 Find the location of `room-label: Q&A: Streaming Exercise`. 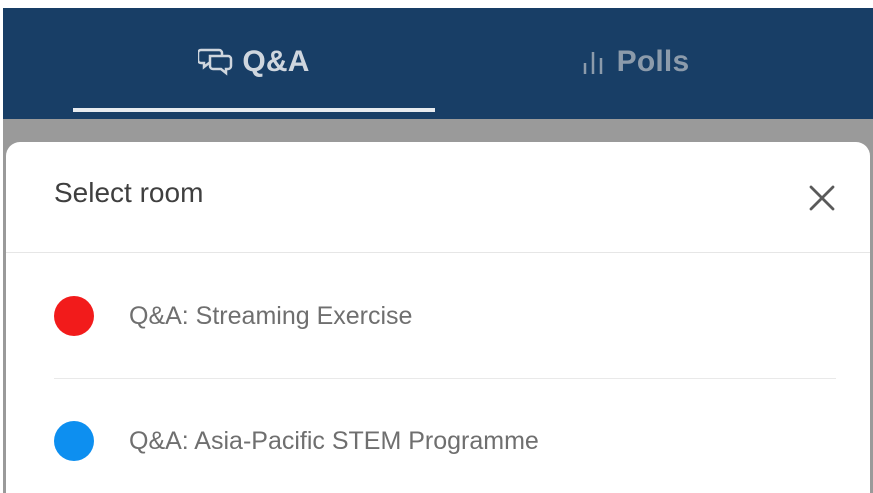

room-label: Q&A: Streaming Exercise is located at coordinates (271, 315).